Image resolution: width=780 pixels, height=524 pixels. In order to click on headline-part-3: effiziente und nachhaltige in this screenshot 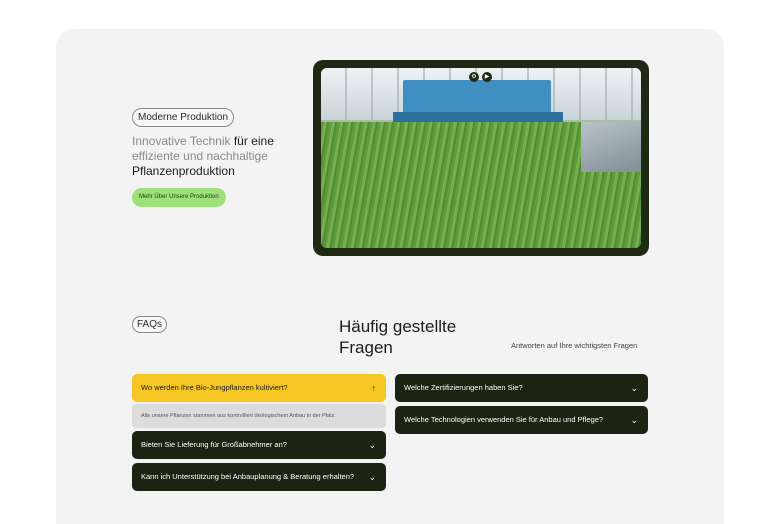, I will do `click(200, 156)`.